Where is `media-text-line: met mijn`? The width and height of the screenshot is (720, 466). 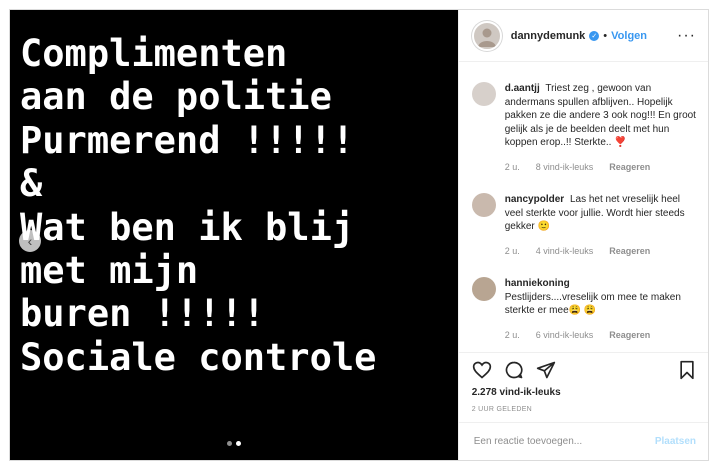
media-text-line: met mijn is located at coordinates (109, 271).